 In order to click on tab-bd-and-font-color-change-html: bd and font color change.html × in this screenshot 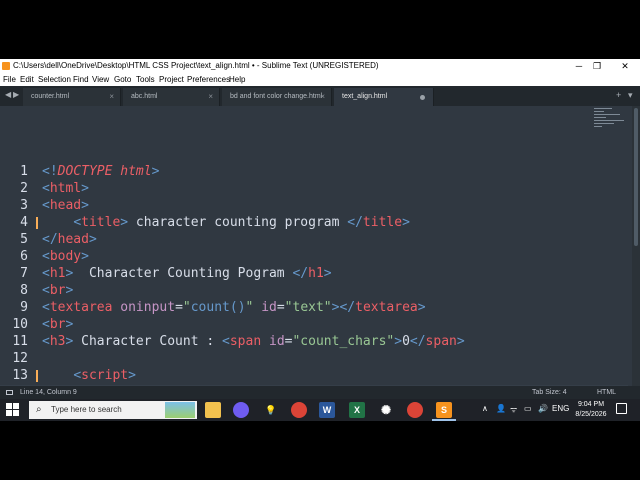, I will do `click(277, 97)`.